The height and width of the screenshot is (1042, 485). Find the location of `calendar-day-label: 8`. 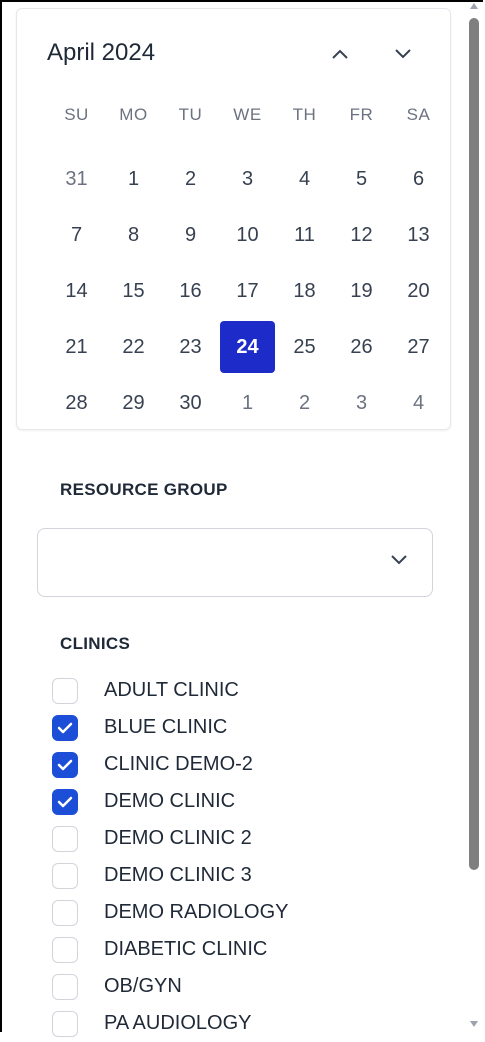

calendar-day-label: 8 is located at coordinates (133, 234).